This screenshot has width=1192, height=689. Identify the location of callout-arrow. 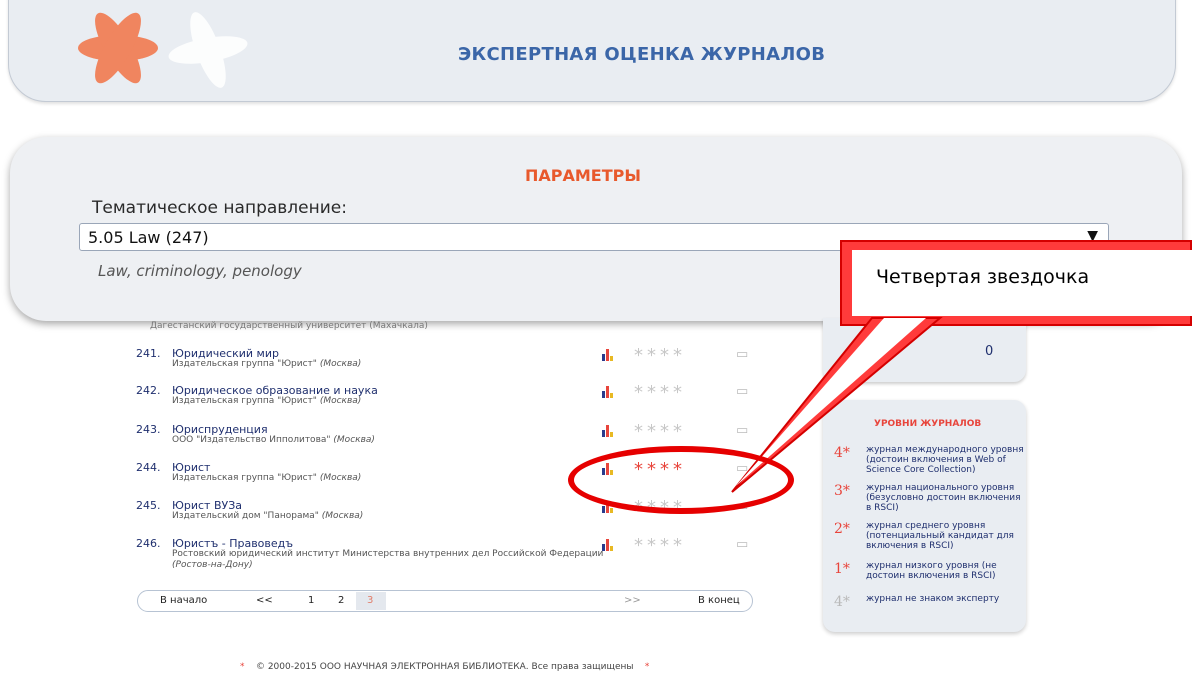
(837, 405).